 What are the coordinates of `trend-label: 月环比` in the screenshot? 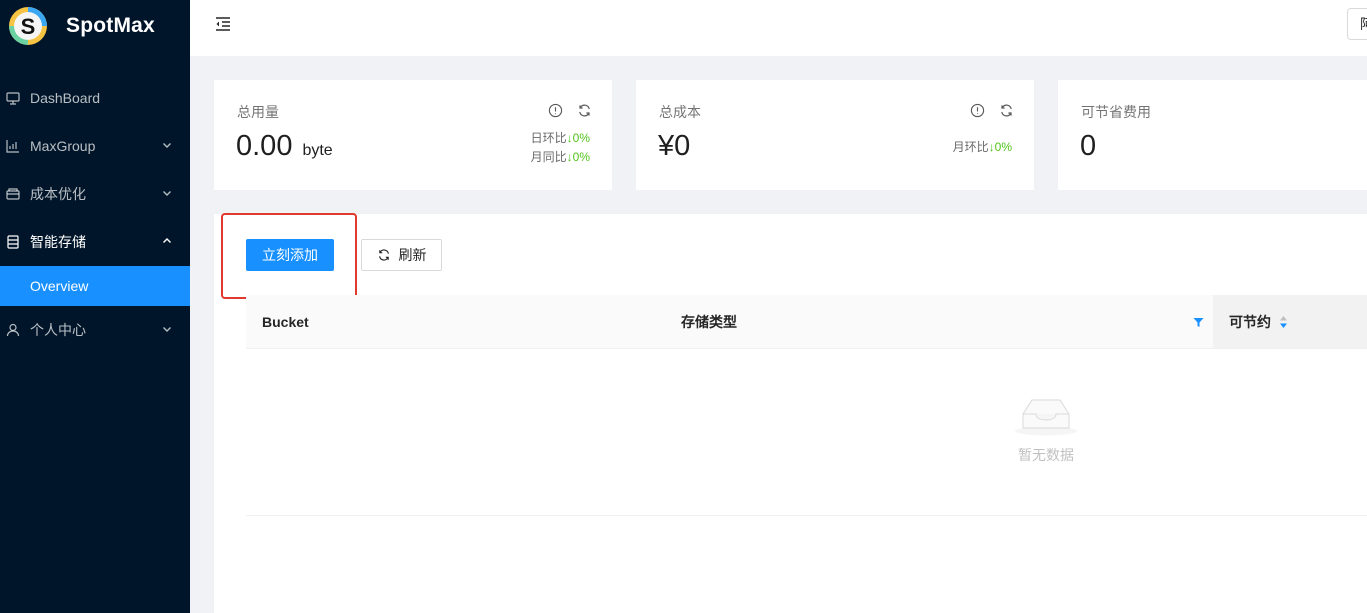 It's located at (970, 147).